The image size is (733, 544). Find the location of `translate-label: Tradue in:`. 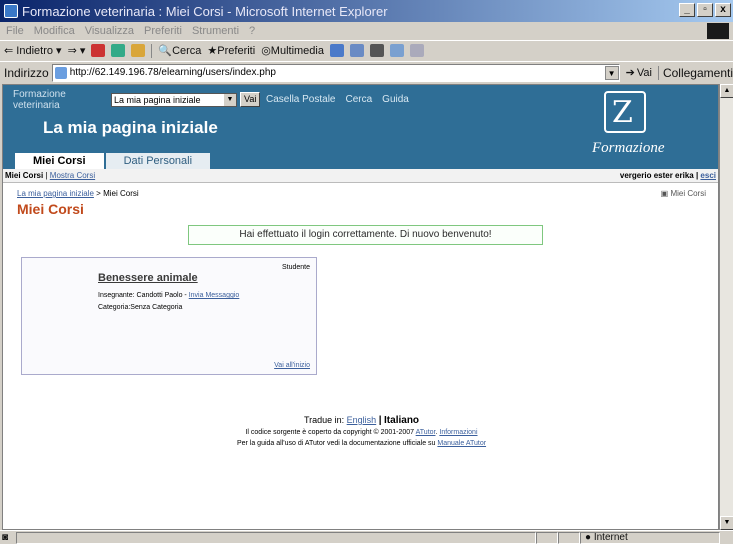

translate-label: Tradue in: is located at coordinates (324, 420).